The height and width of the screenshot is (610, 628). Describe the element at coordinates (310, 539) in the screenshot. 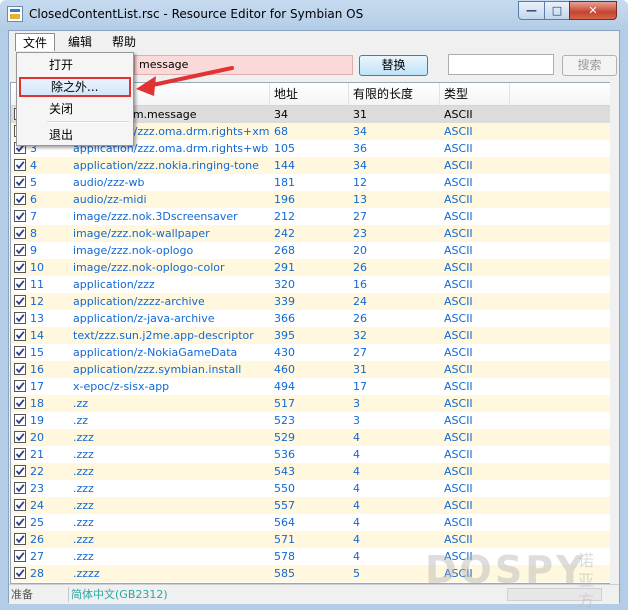

I see `table-row: 26 .zzz 571 4 ASCII` at that location.